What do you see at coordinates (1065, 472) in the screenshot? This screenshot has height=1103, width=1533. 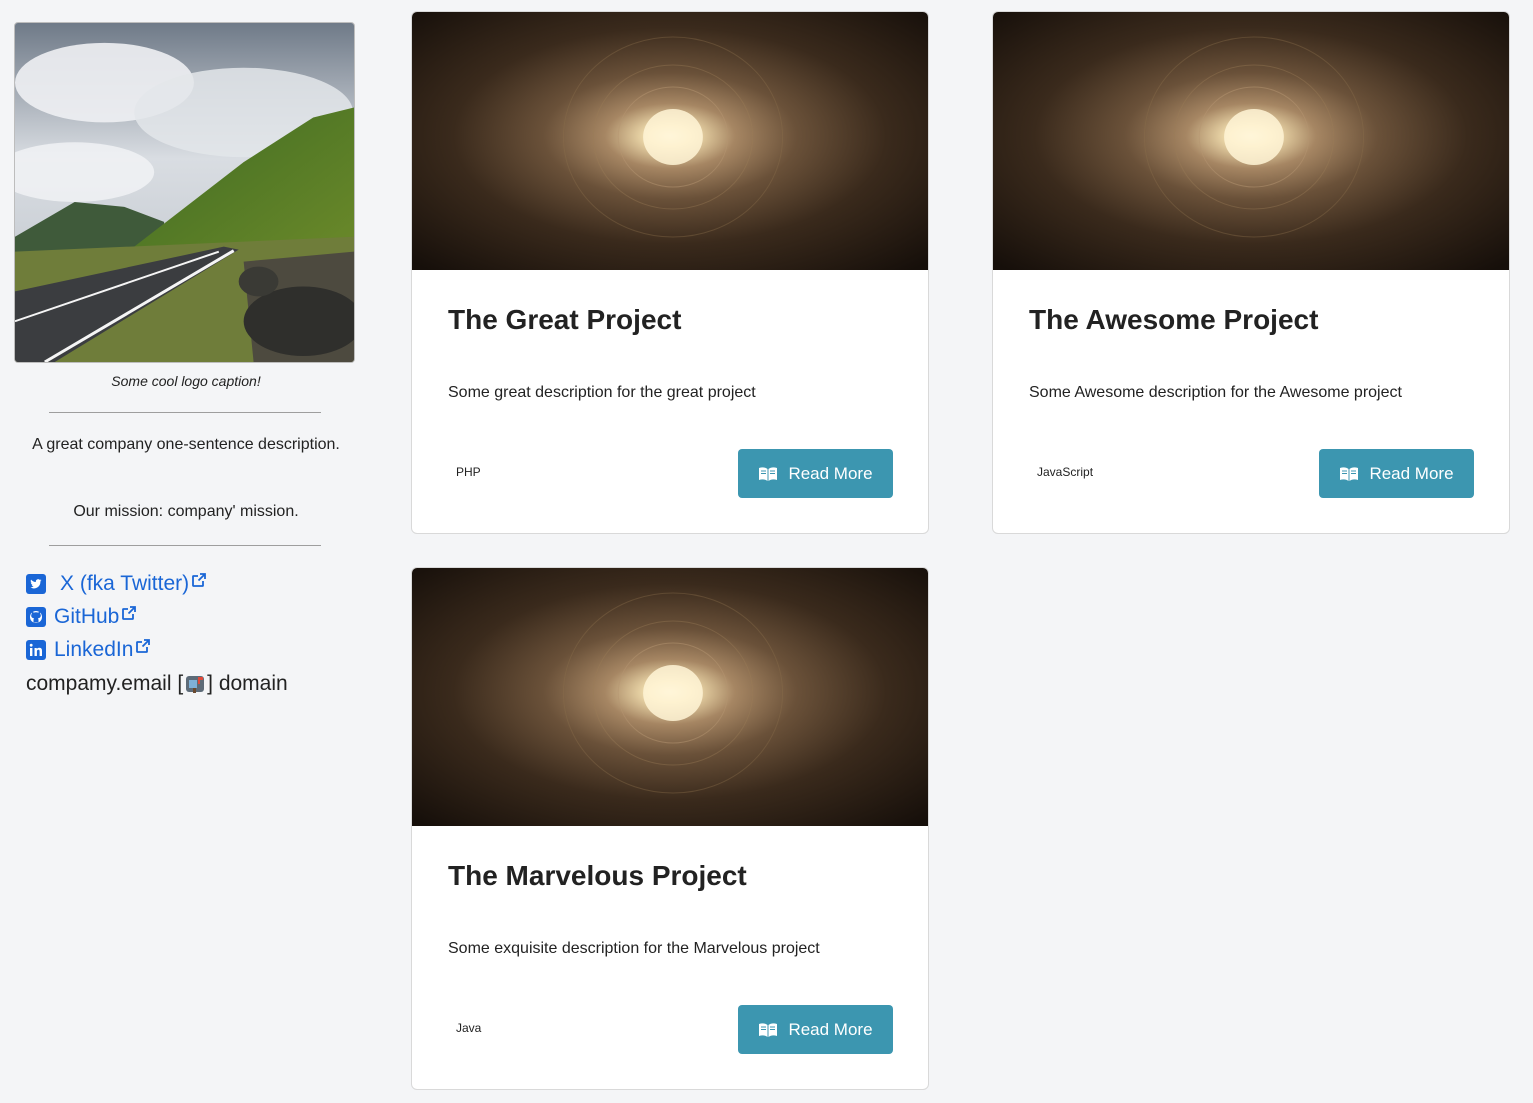 I see `project-tag: JavaScript` at bounding box center [1065, 472].